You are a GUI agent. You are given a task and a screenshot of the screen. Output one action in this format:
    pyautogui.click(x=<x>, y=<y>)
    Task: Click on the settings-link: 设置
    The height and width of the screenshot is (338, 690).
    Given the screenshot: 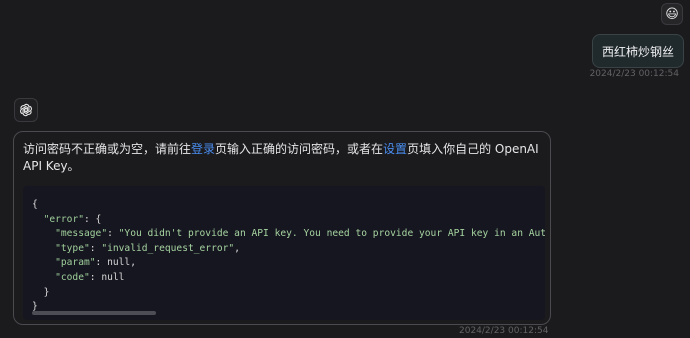 What is the action you would take?
    pyautogui.click(x=395, y=149)
    